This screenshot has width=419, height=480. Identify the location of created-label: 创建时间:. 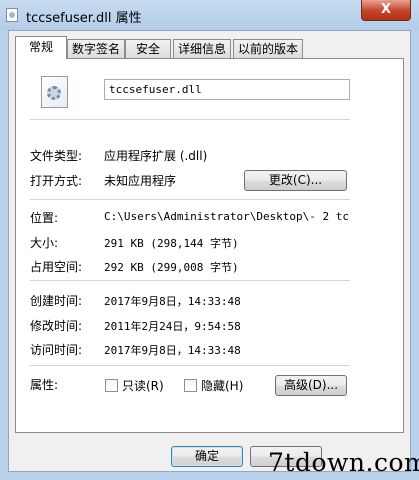
(56, 301).